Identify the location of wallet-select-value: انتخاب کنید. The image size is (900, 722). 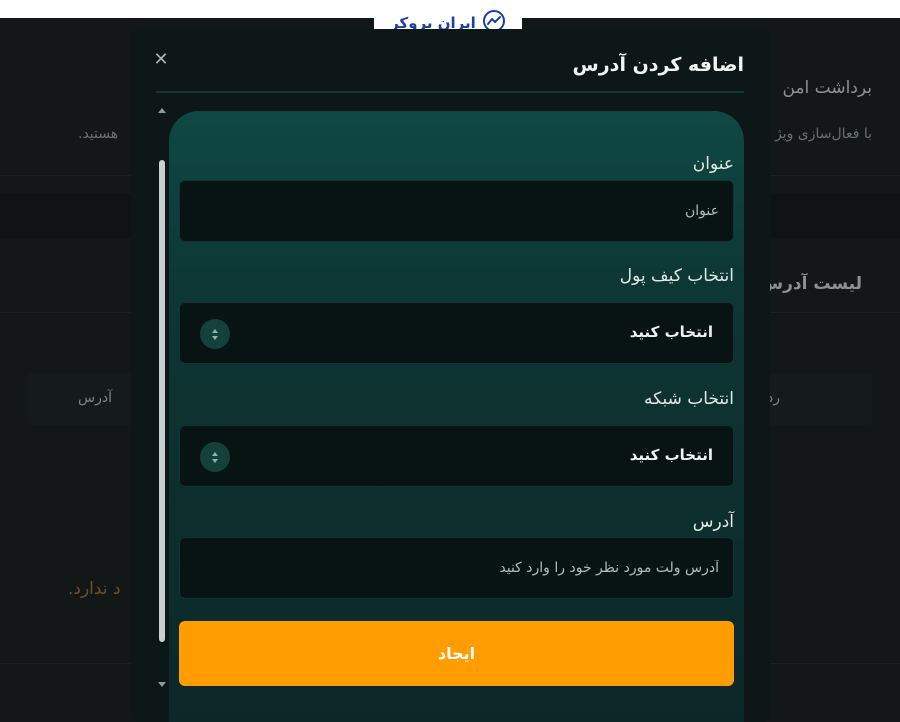
(671, 332).